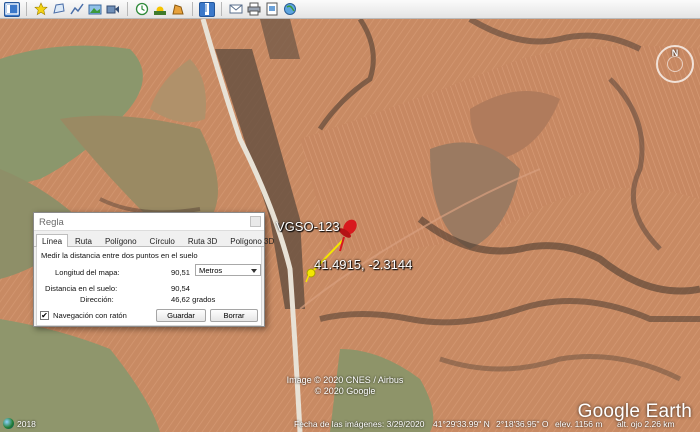 The width and height of the screenshot is (700, 432). What do you see at coordinates (254, 271) in the screenshot?
I see `chevron-down-icon` at bounding box center [254, 271].